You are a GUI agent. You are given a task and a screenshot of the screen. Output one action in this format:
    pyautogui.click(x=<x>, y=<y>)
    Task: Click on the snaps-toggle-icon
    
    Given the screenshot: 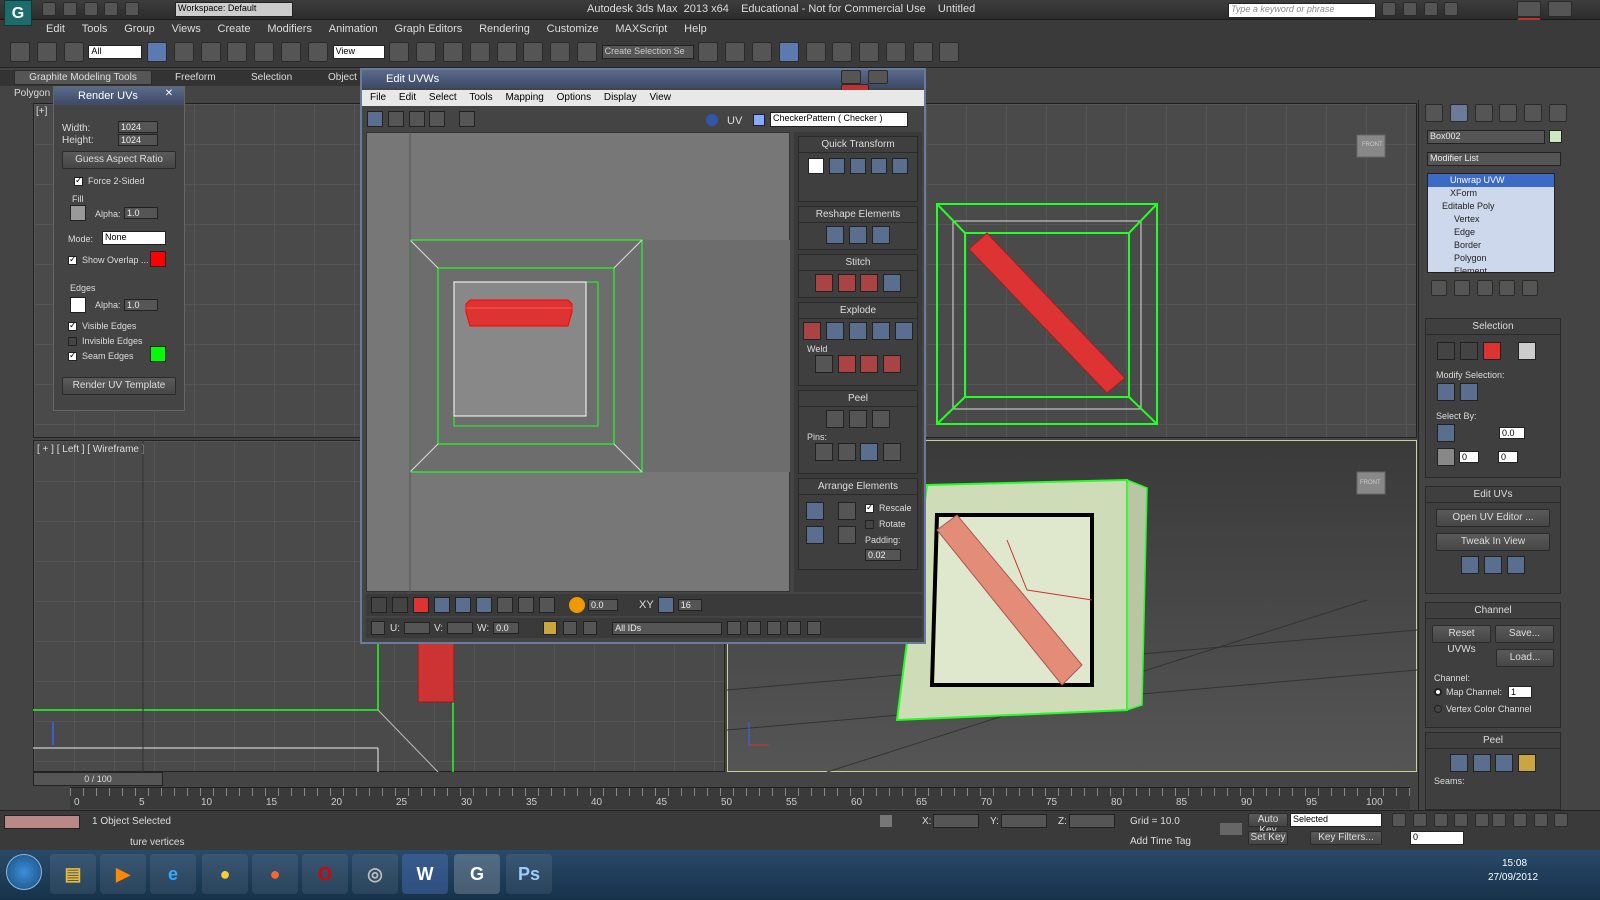 What is the action you would take?
    pyautogui.click(x=479, y=52)
    